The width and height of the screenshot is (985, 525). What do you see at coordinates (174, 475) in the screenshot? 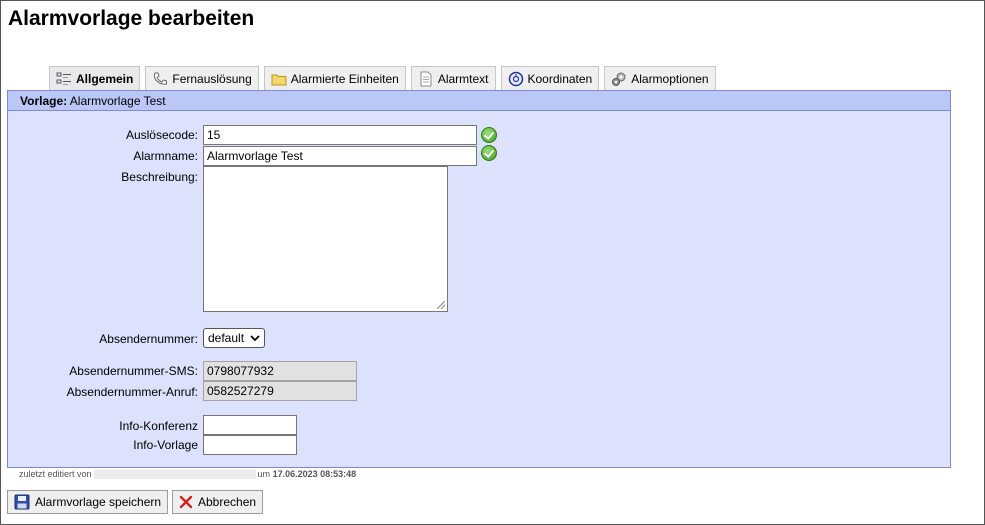
I see `redacted-user` at bounding box center [174, 475].